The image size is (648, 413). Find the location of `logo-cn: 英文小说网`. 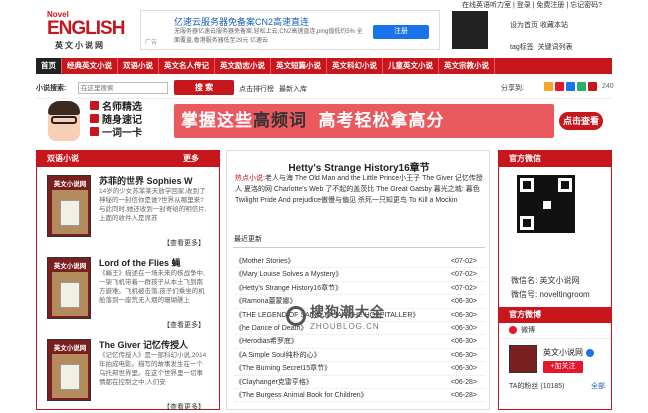

logo-cn: 英文小说网 is located at coordinates (80, 45).